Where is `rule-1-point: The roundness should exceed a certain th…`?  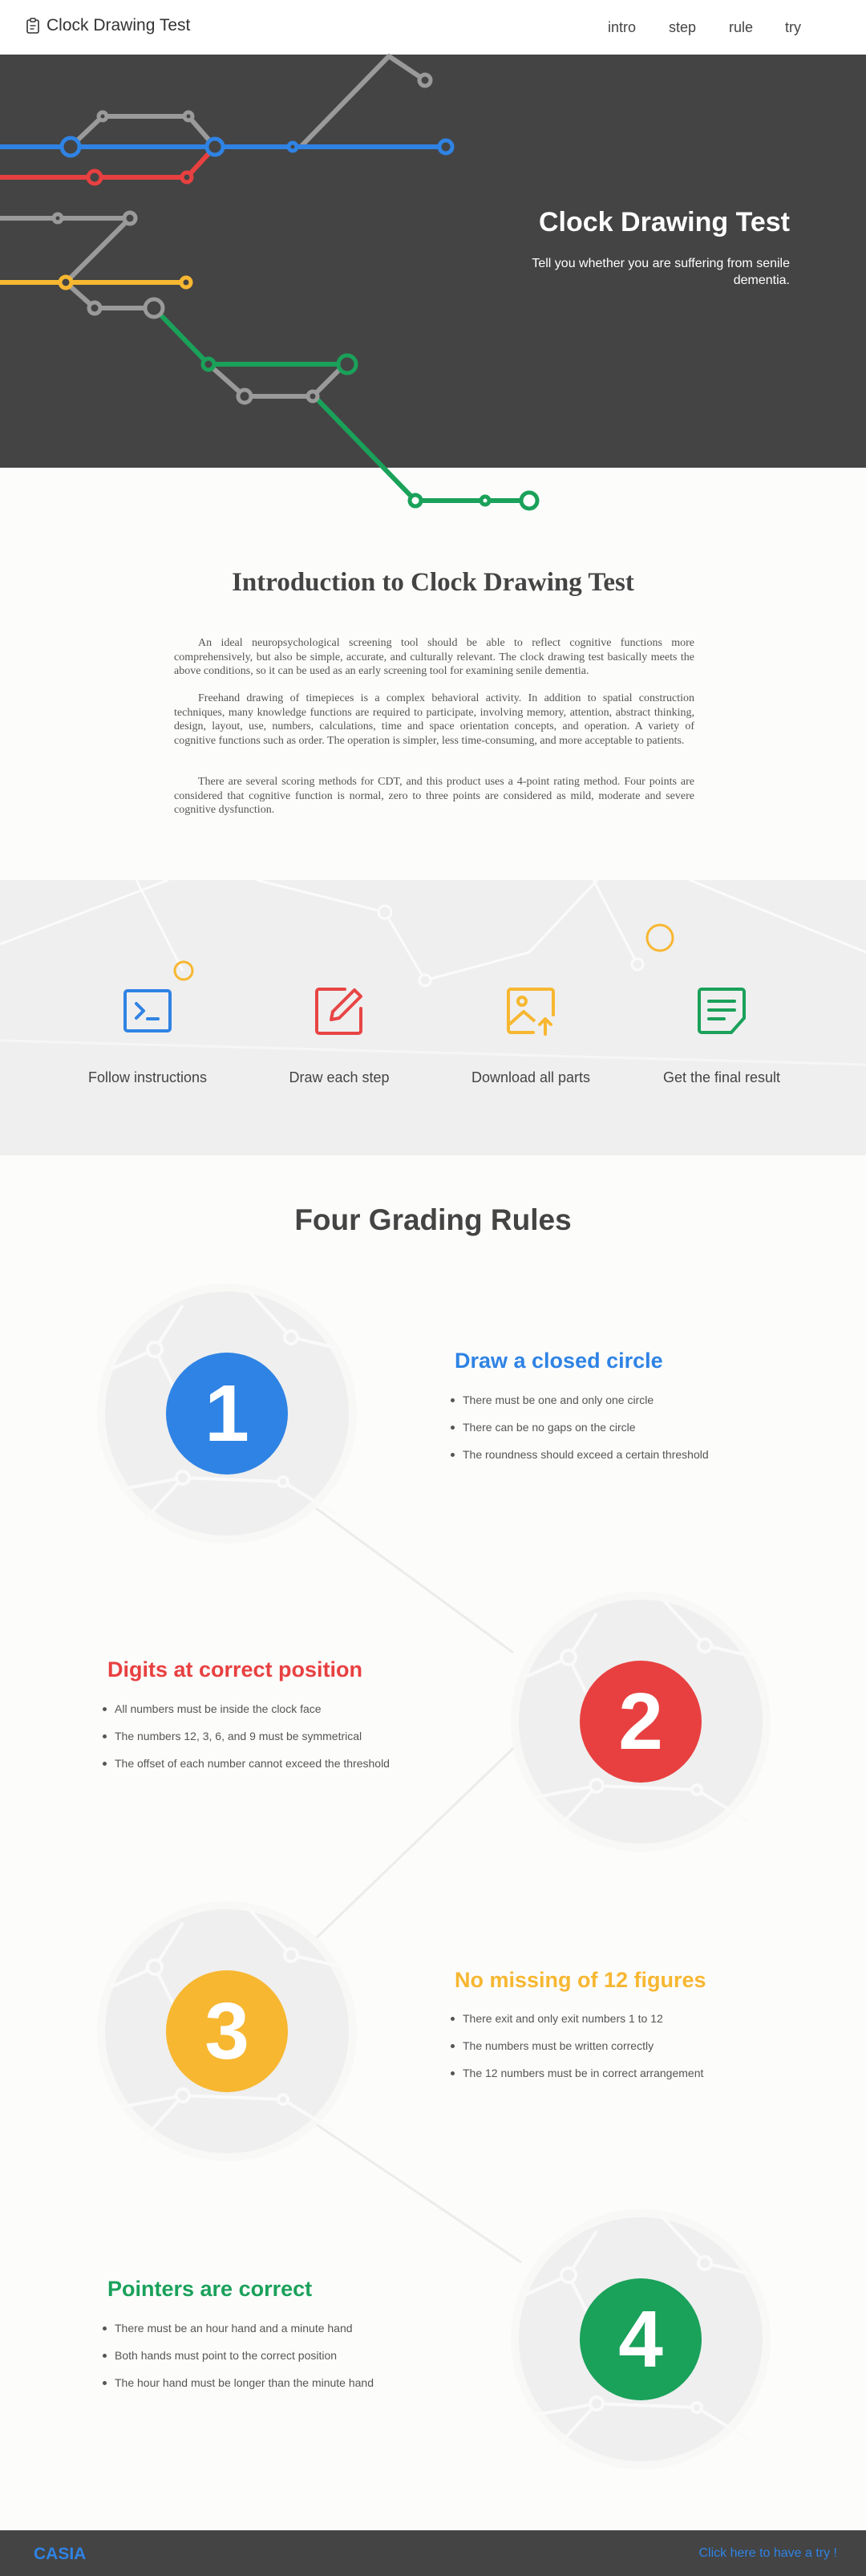
rule-1-point: The roundness should exceed a certain th… is located at coordinates (580, 1461).